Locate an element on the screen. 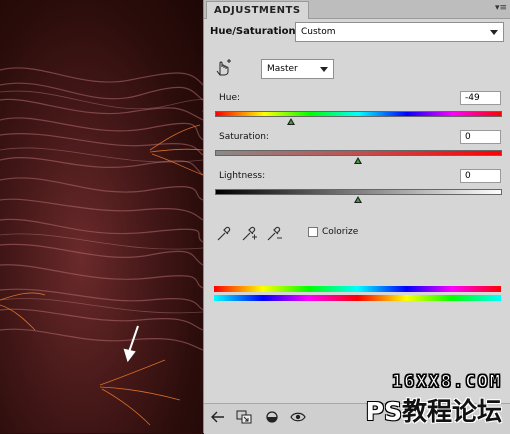 This screenshot has height=434, width=510. lightness-slider-track is located at coordinates (358, 192).